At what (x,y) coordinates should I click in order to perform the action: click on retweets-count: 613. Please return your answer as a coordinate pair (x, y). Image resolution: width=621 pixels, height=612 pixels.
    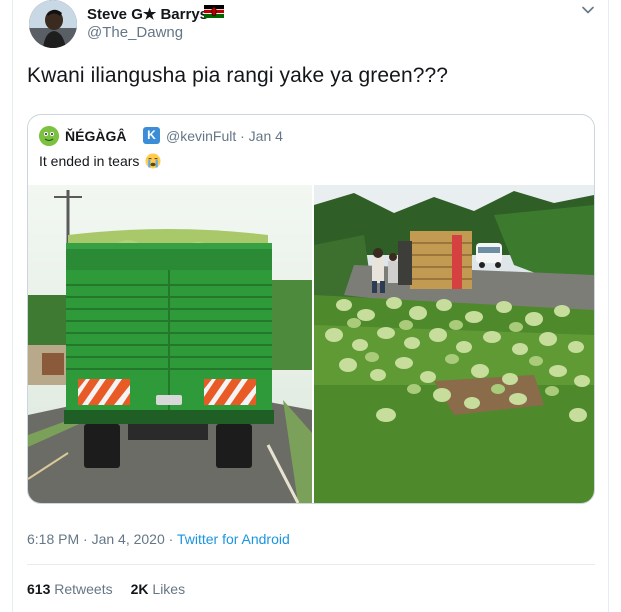
    Looking at the image, I should click on (39, 589).